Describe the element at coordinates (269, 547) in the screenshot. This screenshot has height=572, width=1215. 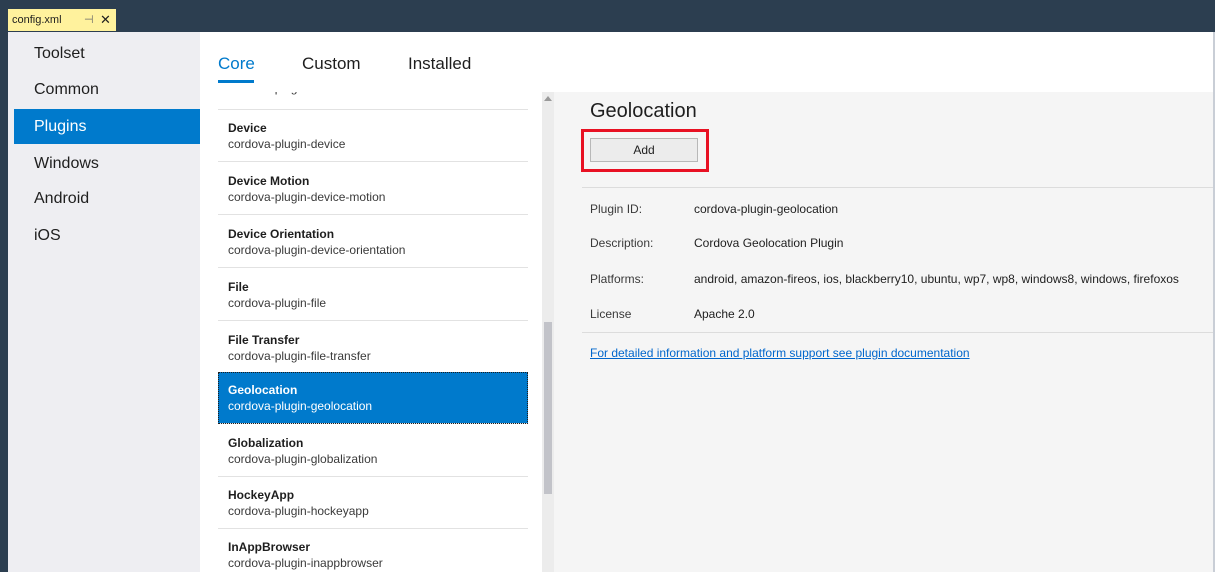
I see `plugin-name: InAppBrowser` at that location.